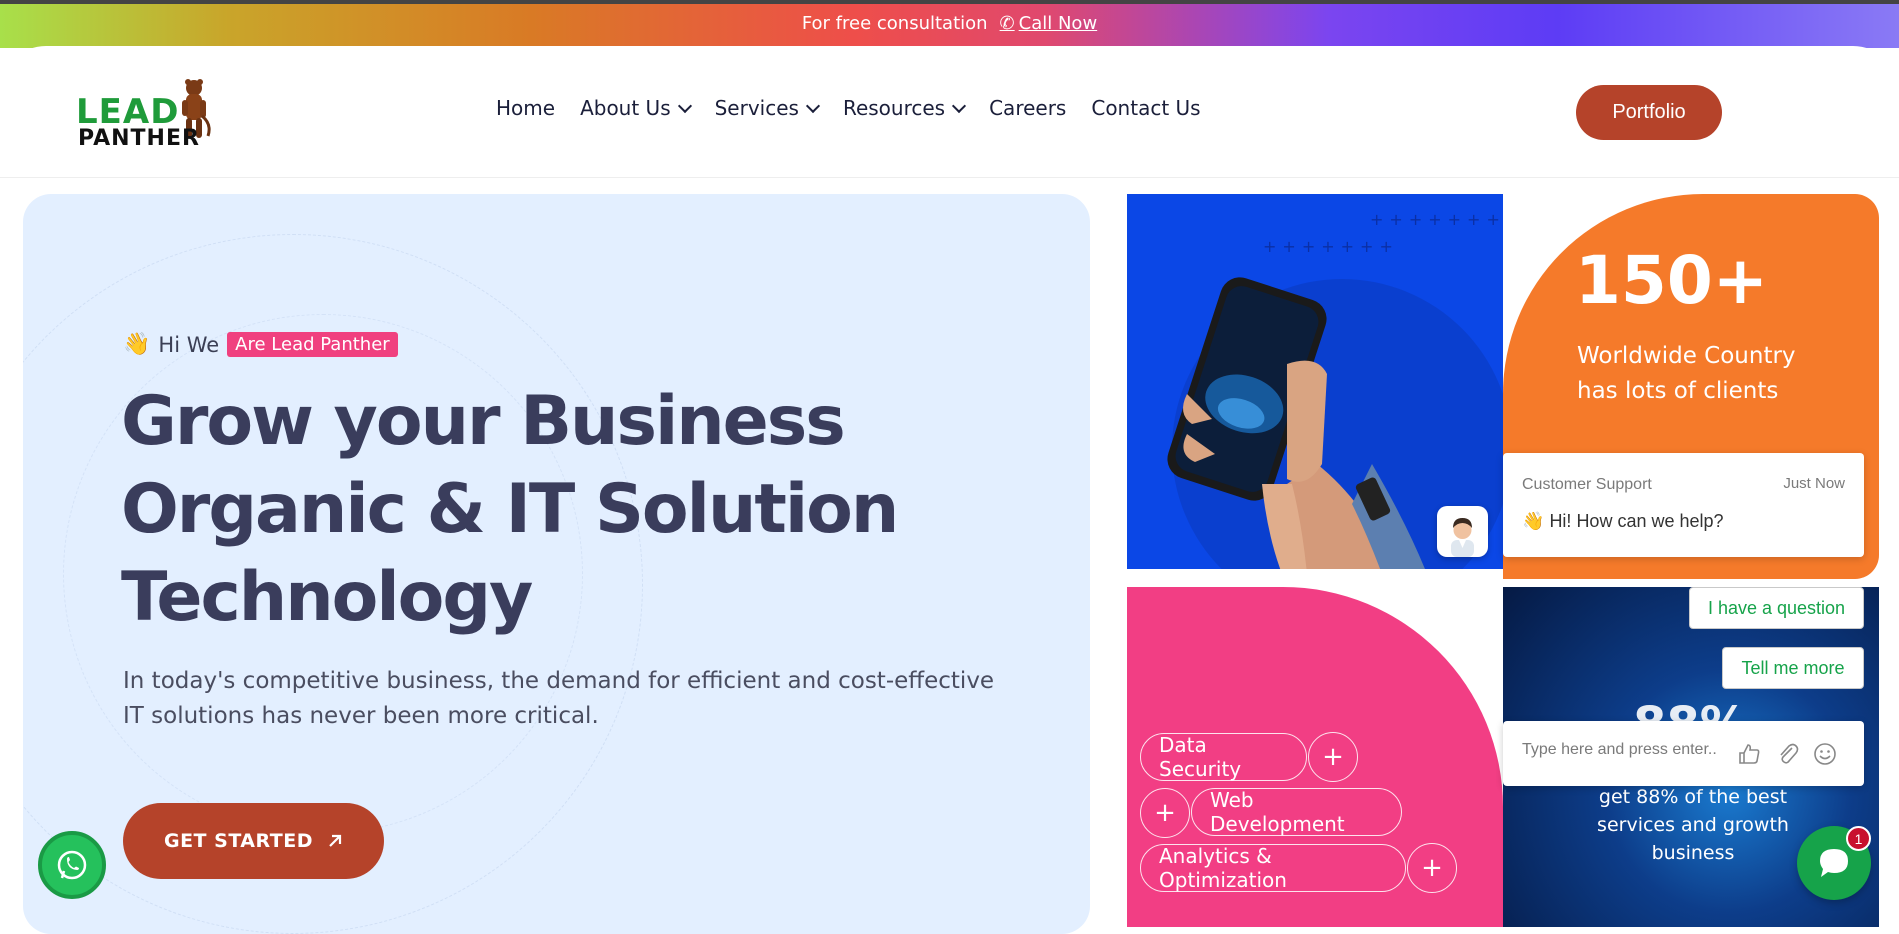 This screenshot has width=1899, height=934. What do you see at coordinates (1273, 868) in the screenshot?
I see `service-pill-analytics: Analytics & Optimization` at bounding box center [1273, 868].